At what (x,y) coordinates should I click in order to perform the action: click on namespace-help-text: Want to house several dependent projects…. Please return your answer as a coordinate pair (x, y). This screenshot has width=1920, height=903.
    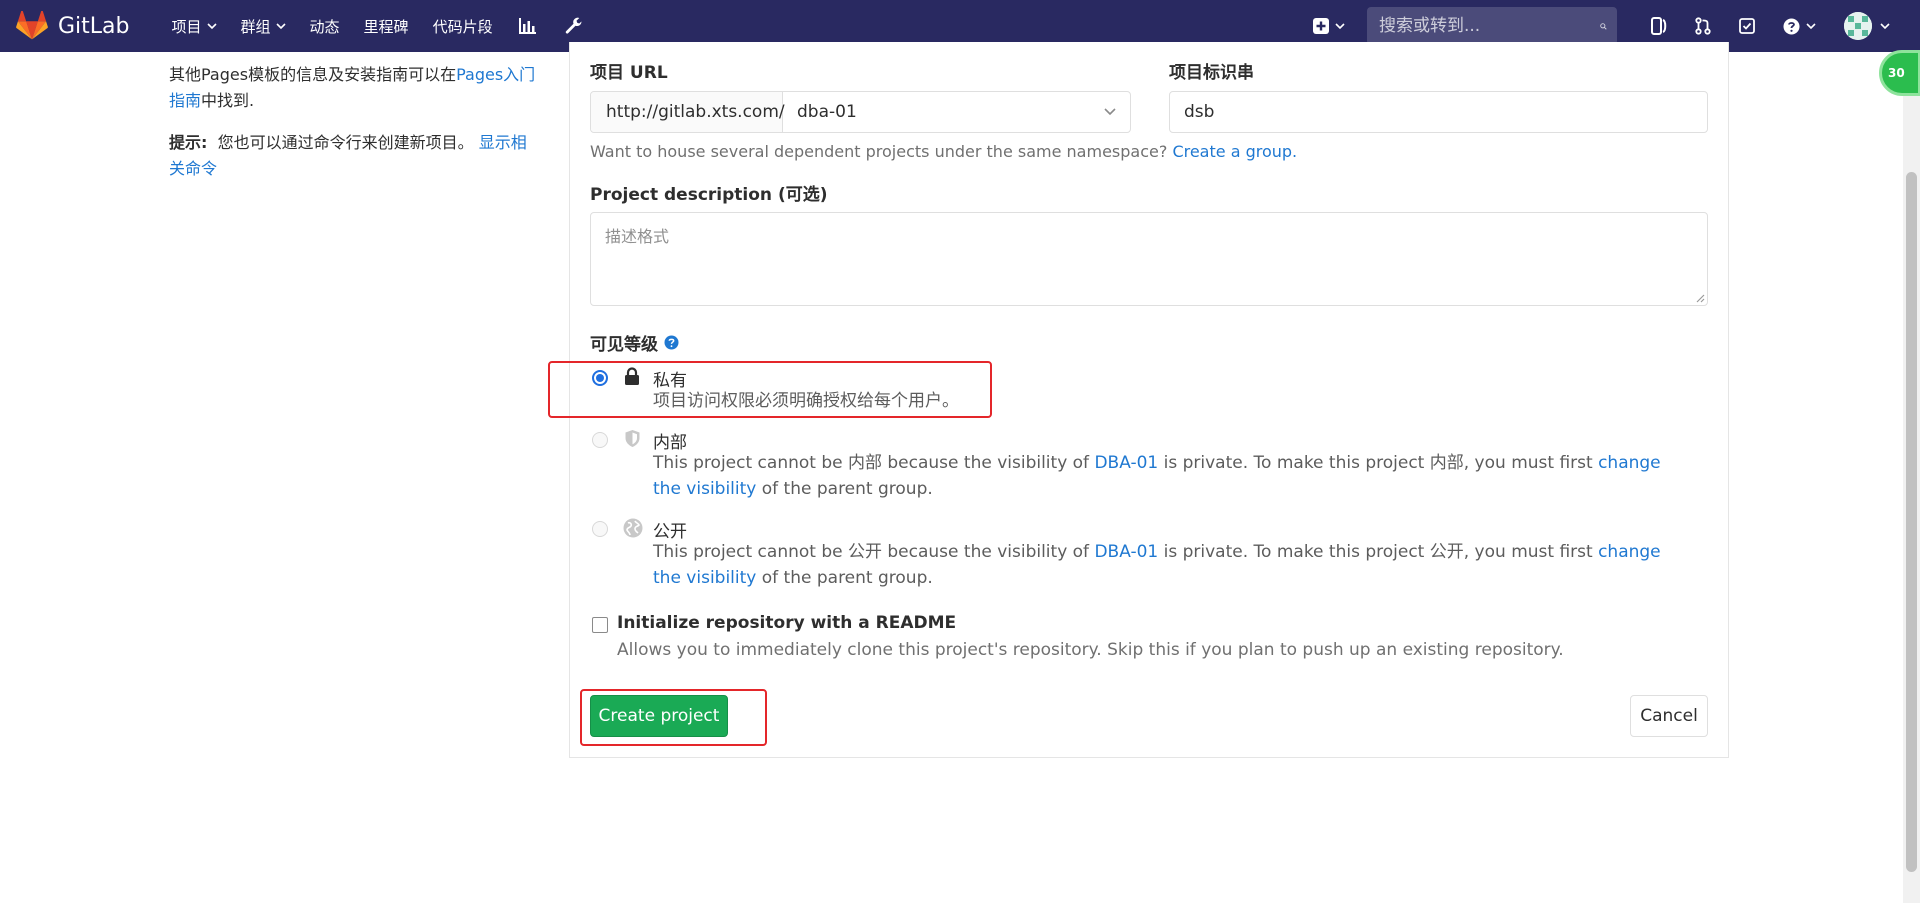
    Looking at the image, I should click on (879, 151).